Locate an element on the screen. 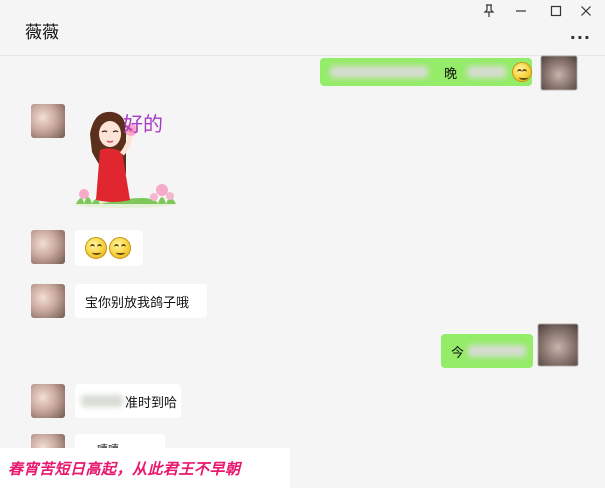  chat-title: 薇薇 is located at coordinates (42, 33).